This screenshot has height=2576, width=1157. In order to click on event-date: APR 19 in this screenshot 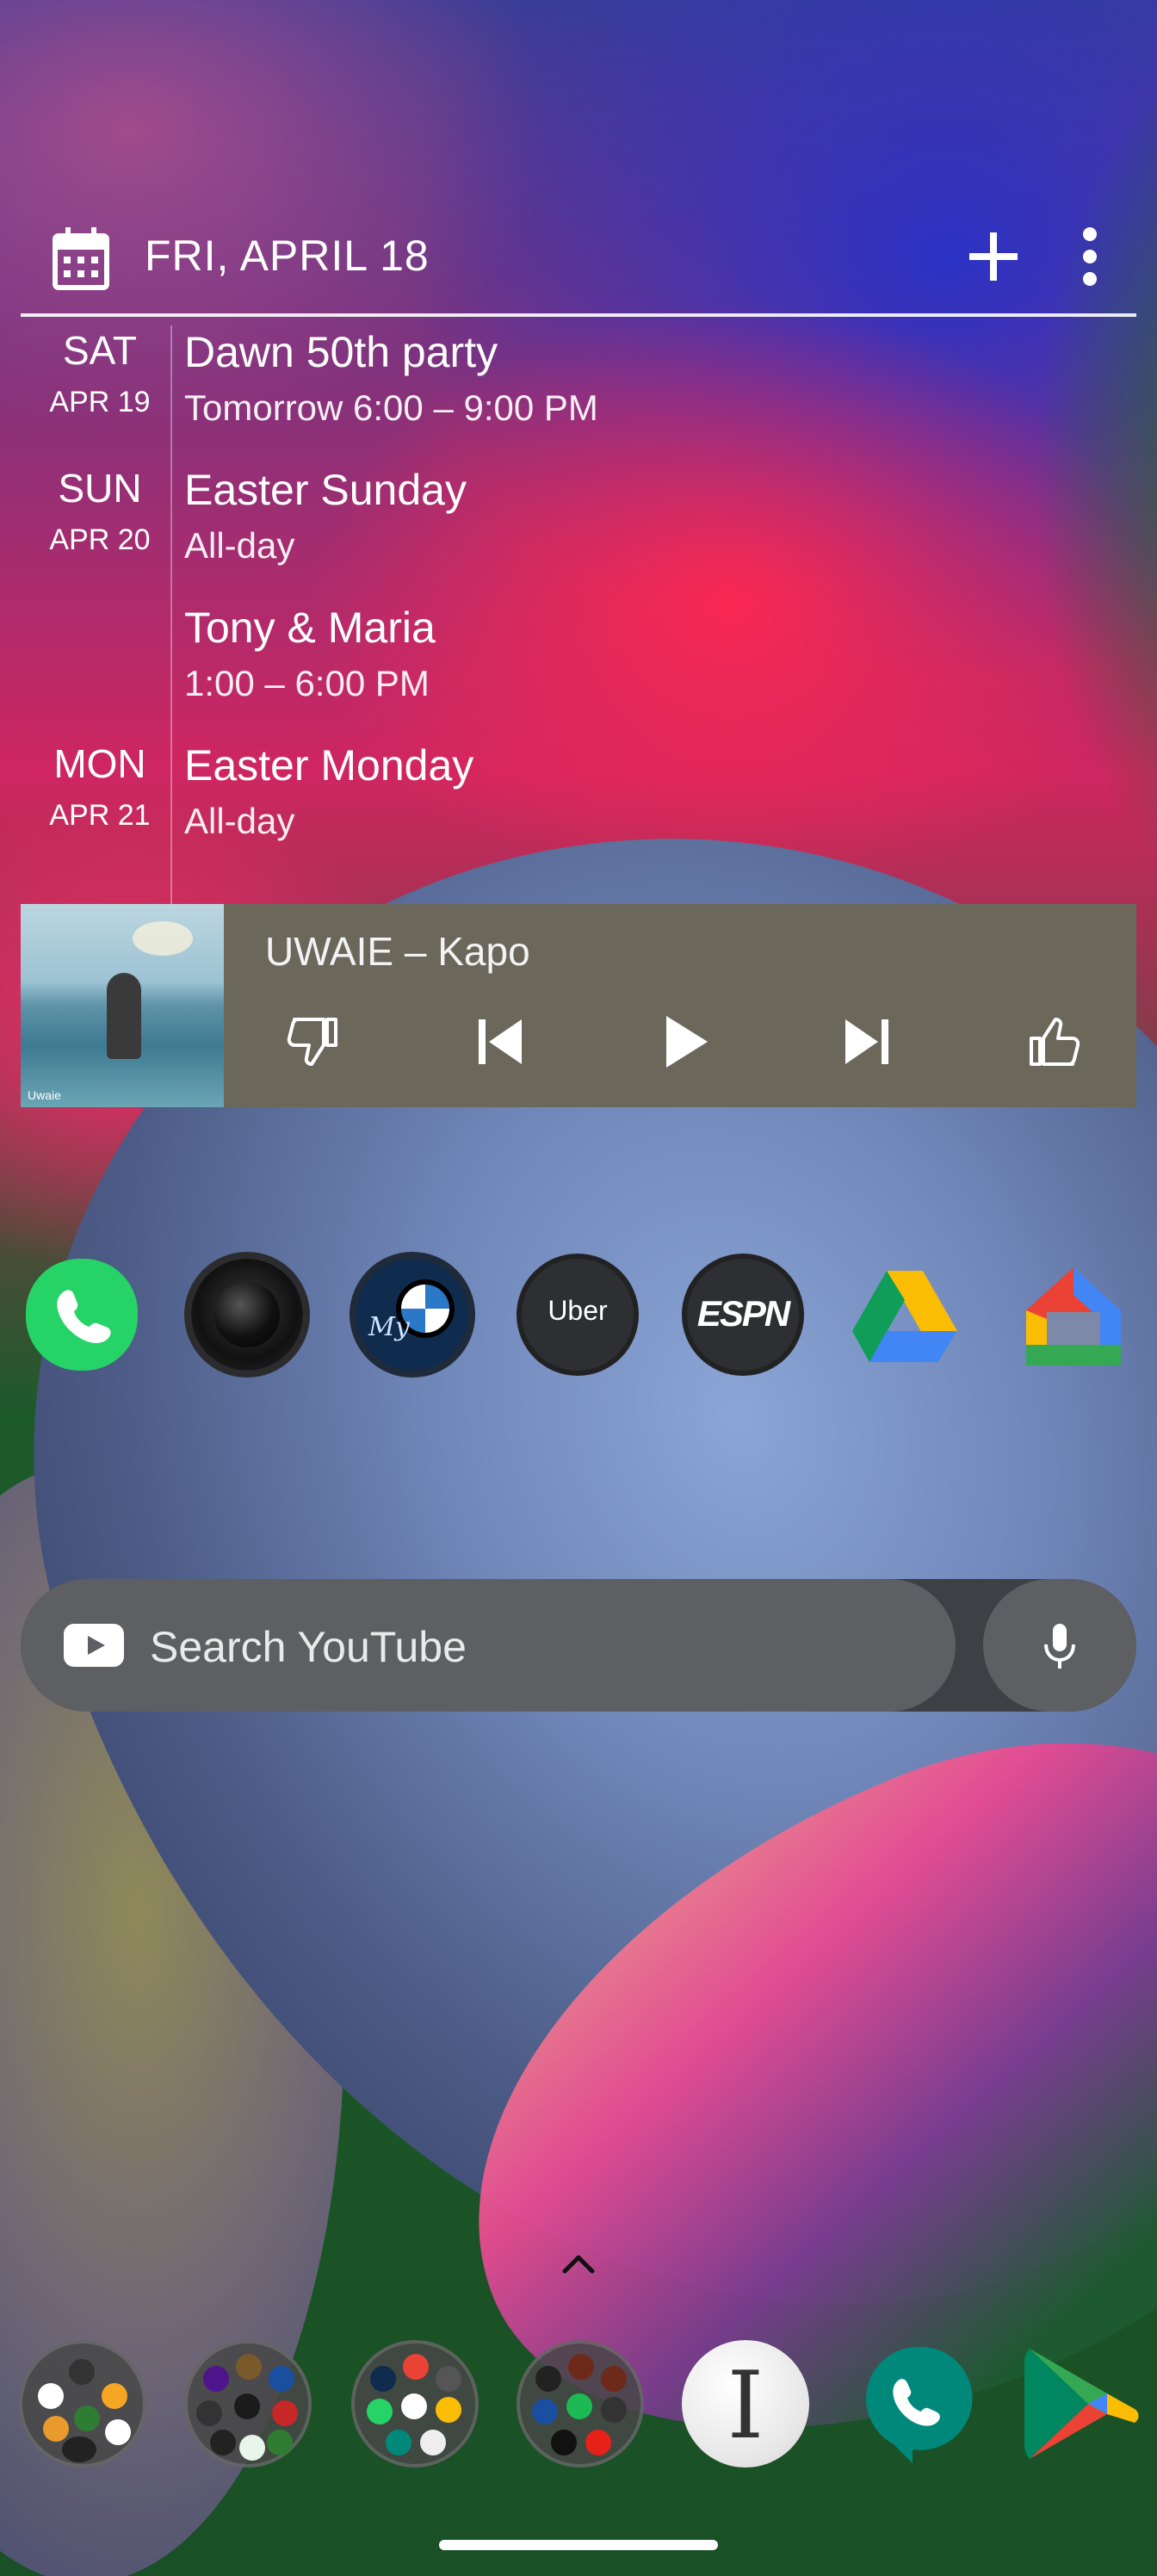, I will do `click(100, 402)`.